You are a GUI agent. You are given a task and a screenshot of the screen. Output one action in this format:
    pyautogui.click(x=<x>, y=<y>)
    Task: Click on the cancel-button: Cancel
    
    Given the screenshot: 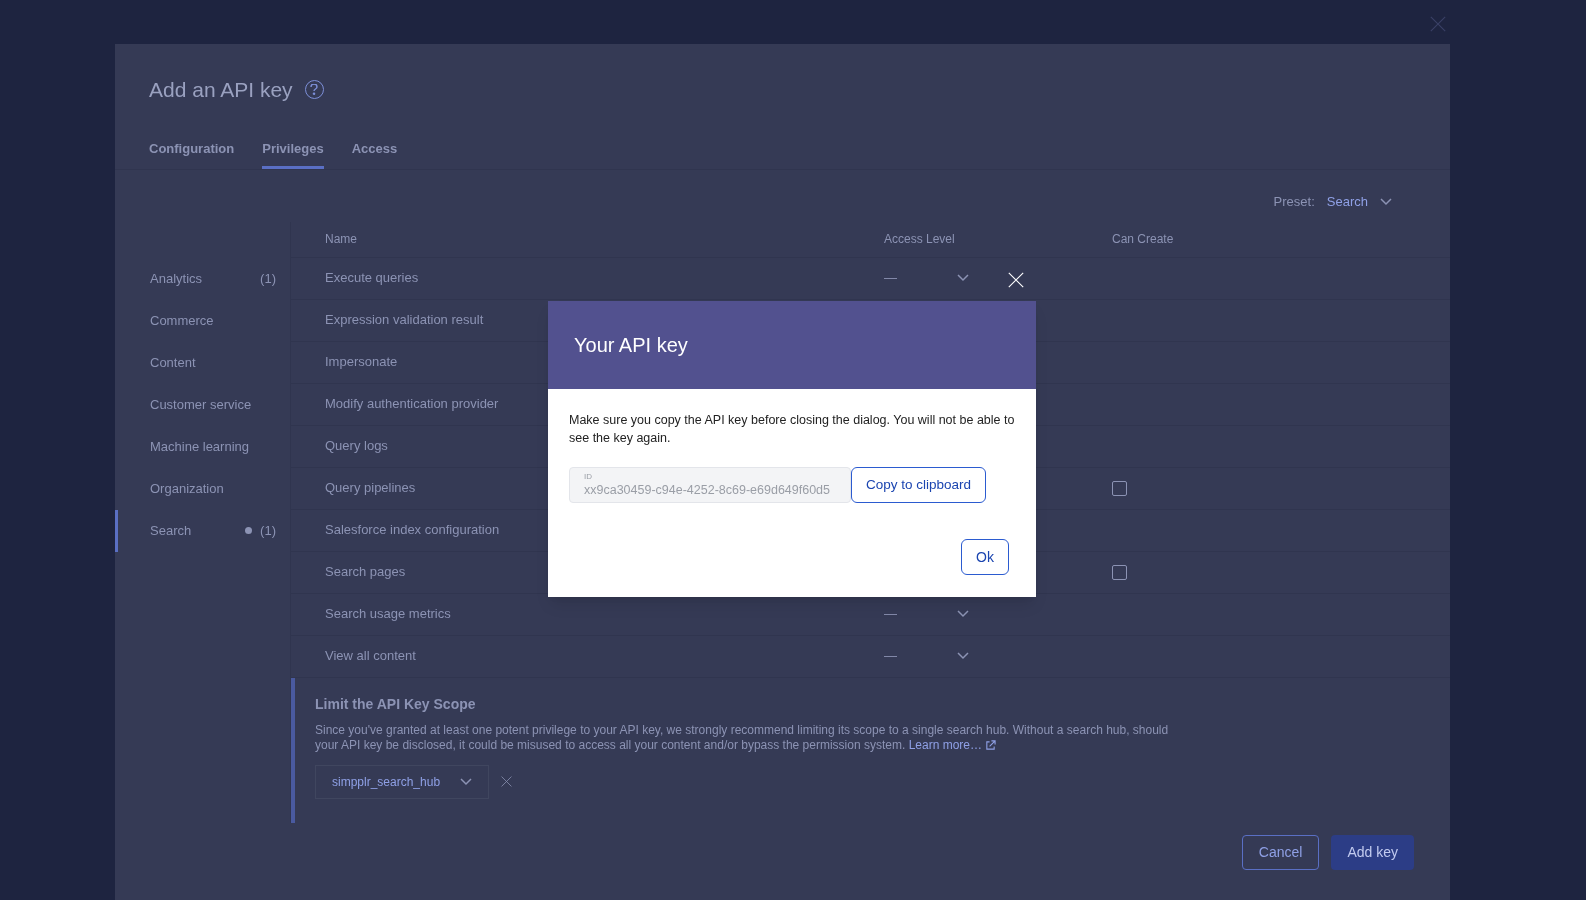 What is the action you would take?
    pyautogui.click(x=1280, y=852)
    